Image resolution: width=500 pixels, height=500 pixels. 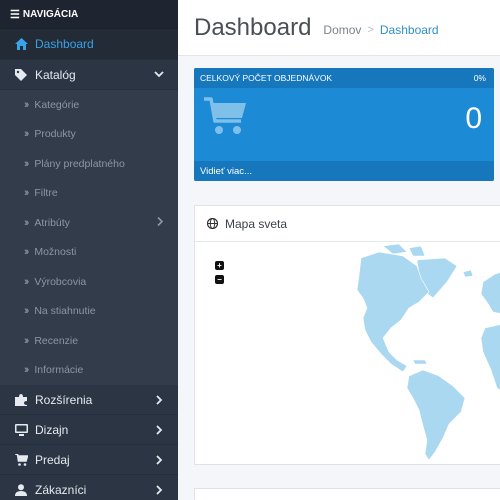 I want to click on sidebar-item-label: Dashboard, so click(x=64, y=44).